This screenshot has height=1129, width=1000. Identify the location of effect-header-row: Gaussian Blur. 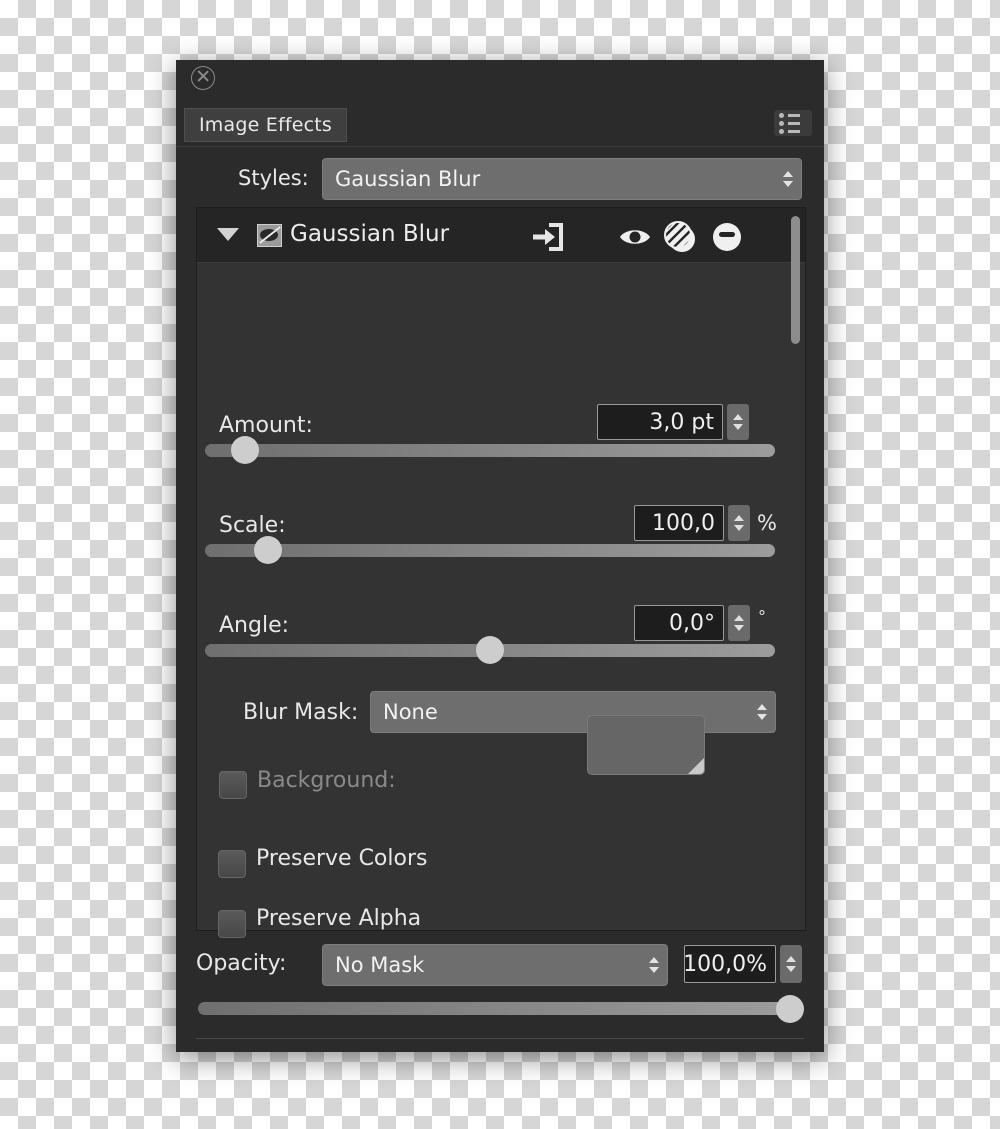
(501, 235).